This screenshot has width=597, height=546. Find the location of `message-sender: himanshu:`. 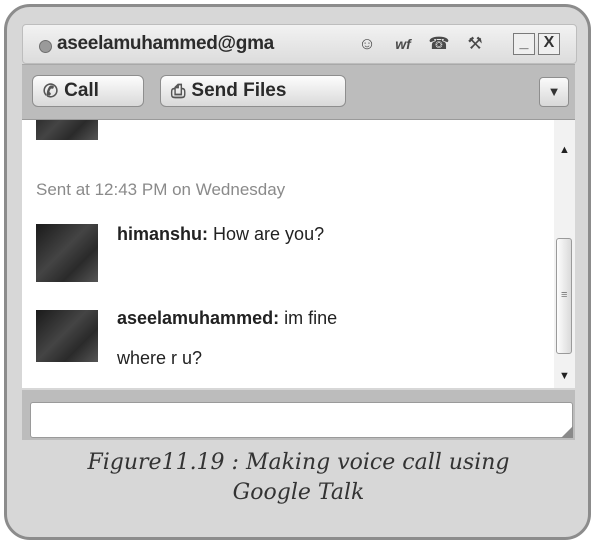

message-sender: himanshu: is located at coordinates (163, 234).